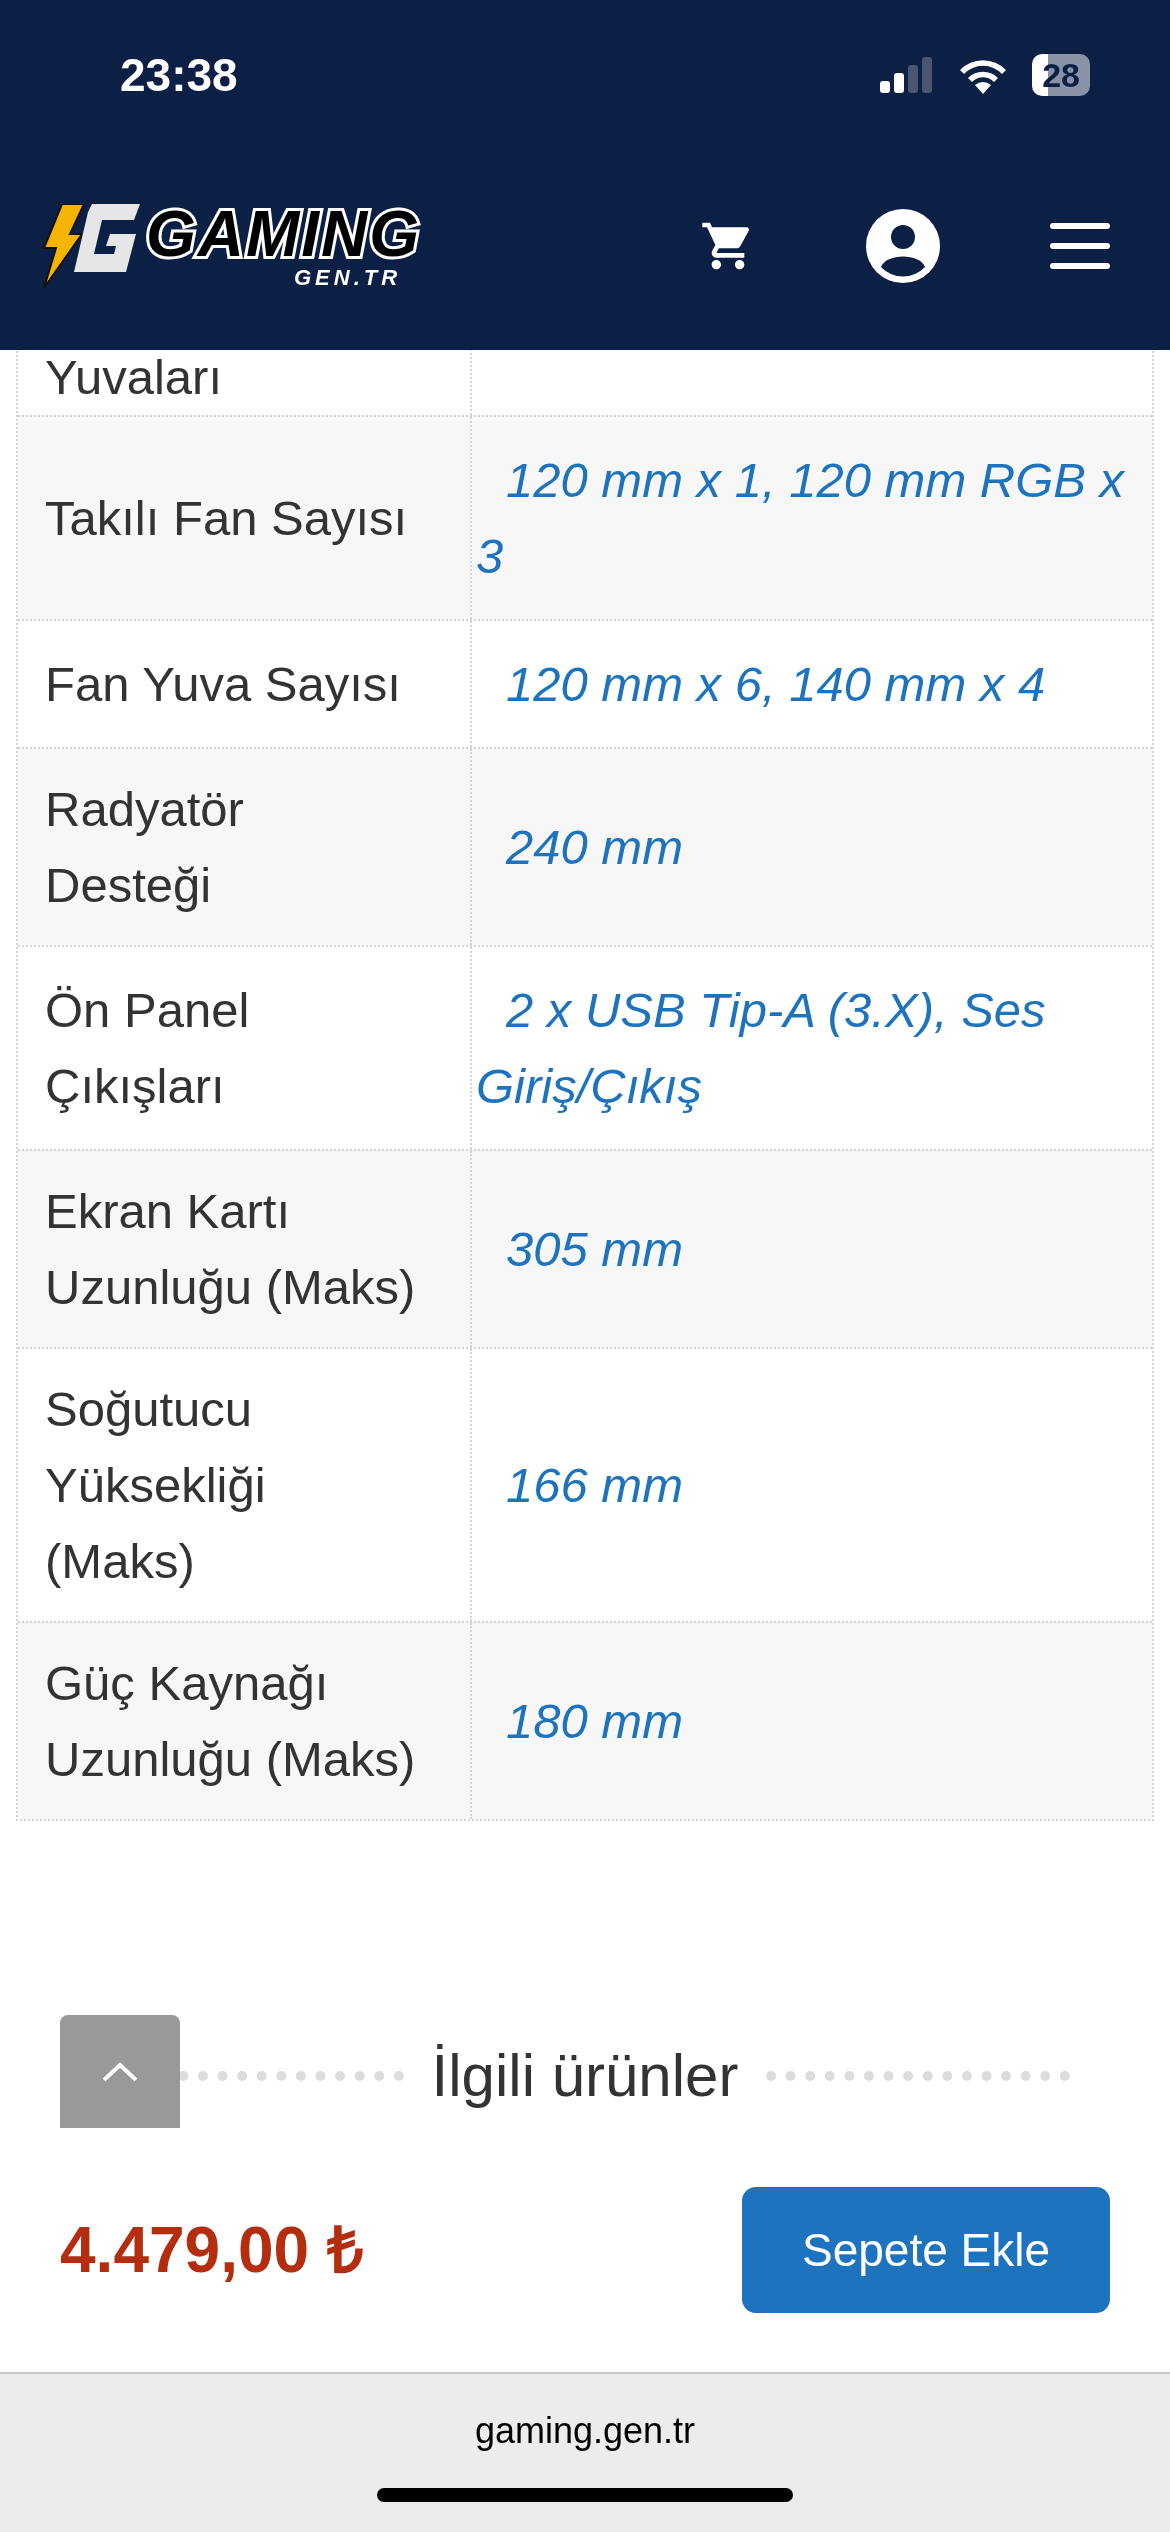 This screenshot has height=2532, width=1170. What do you see at coordinates (148, 1048) in the screenshot?
I see `spec-label: Ön Panel Çıkışları` at bounding box center [148, 1048].